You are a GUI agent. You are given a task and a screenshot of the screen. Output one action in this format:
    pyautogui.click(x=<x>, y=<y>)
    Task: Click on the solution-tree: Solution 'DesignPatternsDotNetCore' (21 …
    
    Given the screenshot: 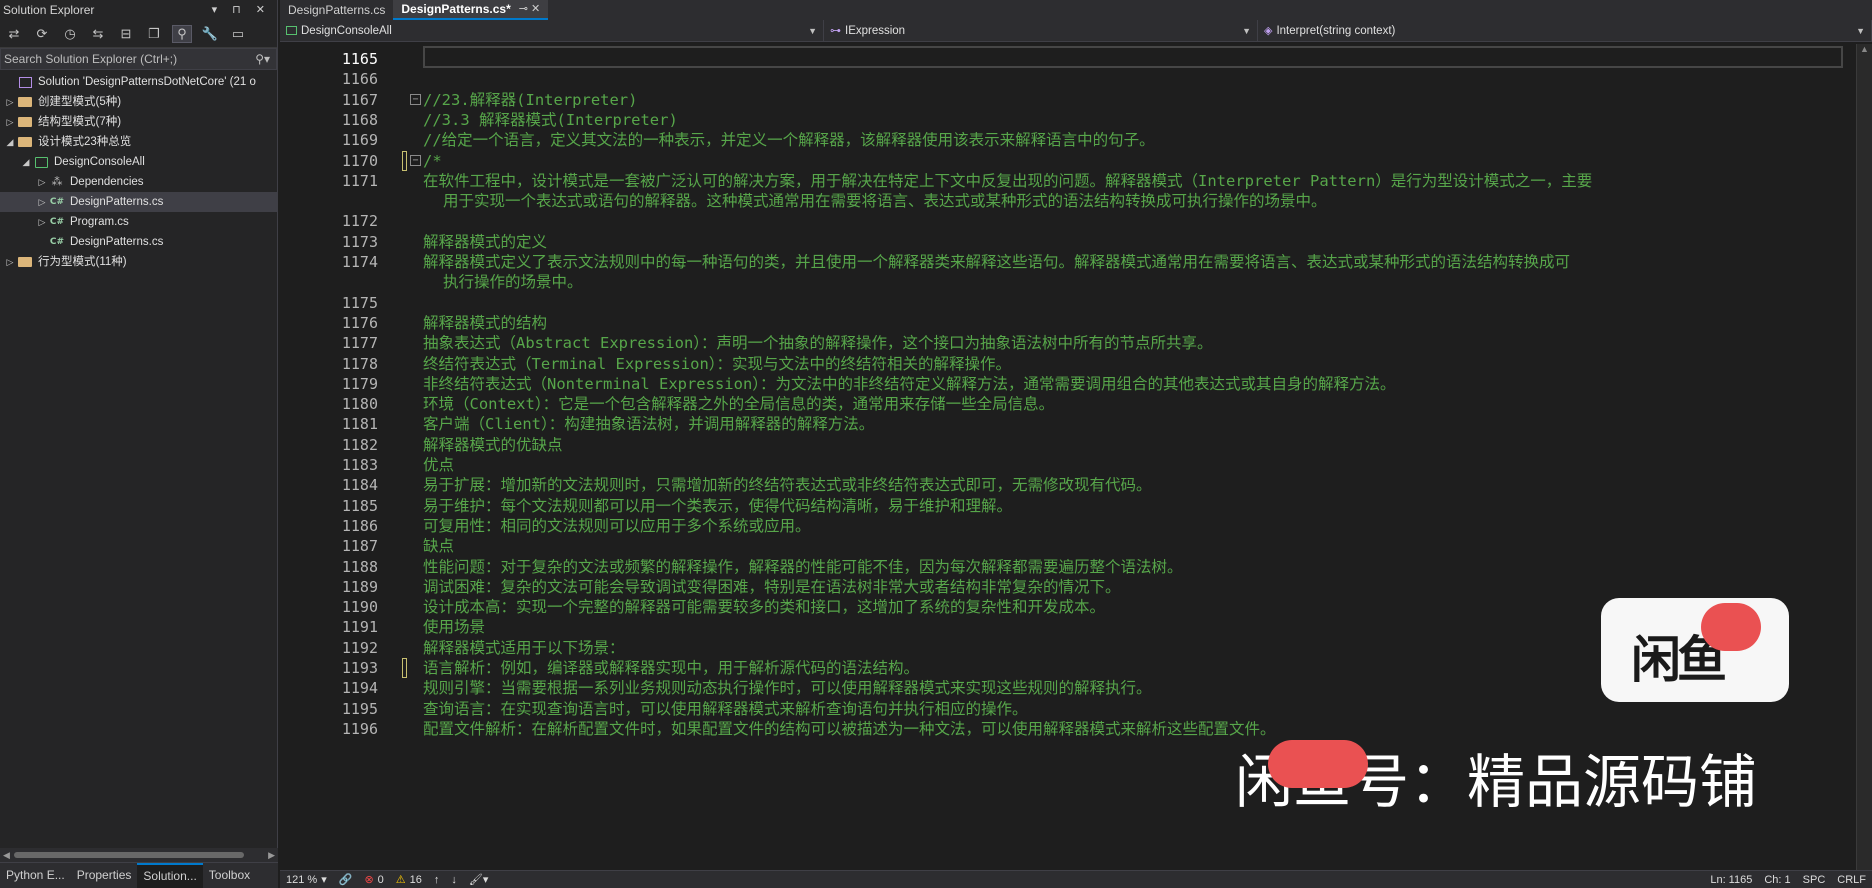 What is the action you would take?
    pyautogui.click(x=138, y=171)
    